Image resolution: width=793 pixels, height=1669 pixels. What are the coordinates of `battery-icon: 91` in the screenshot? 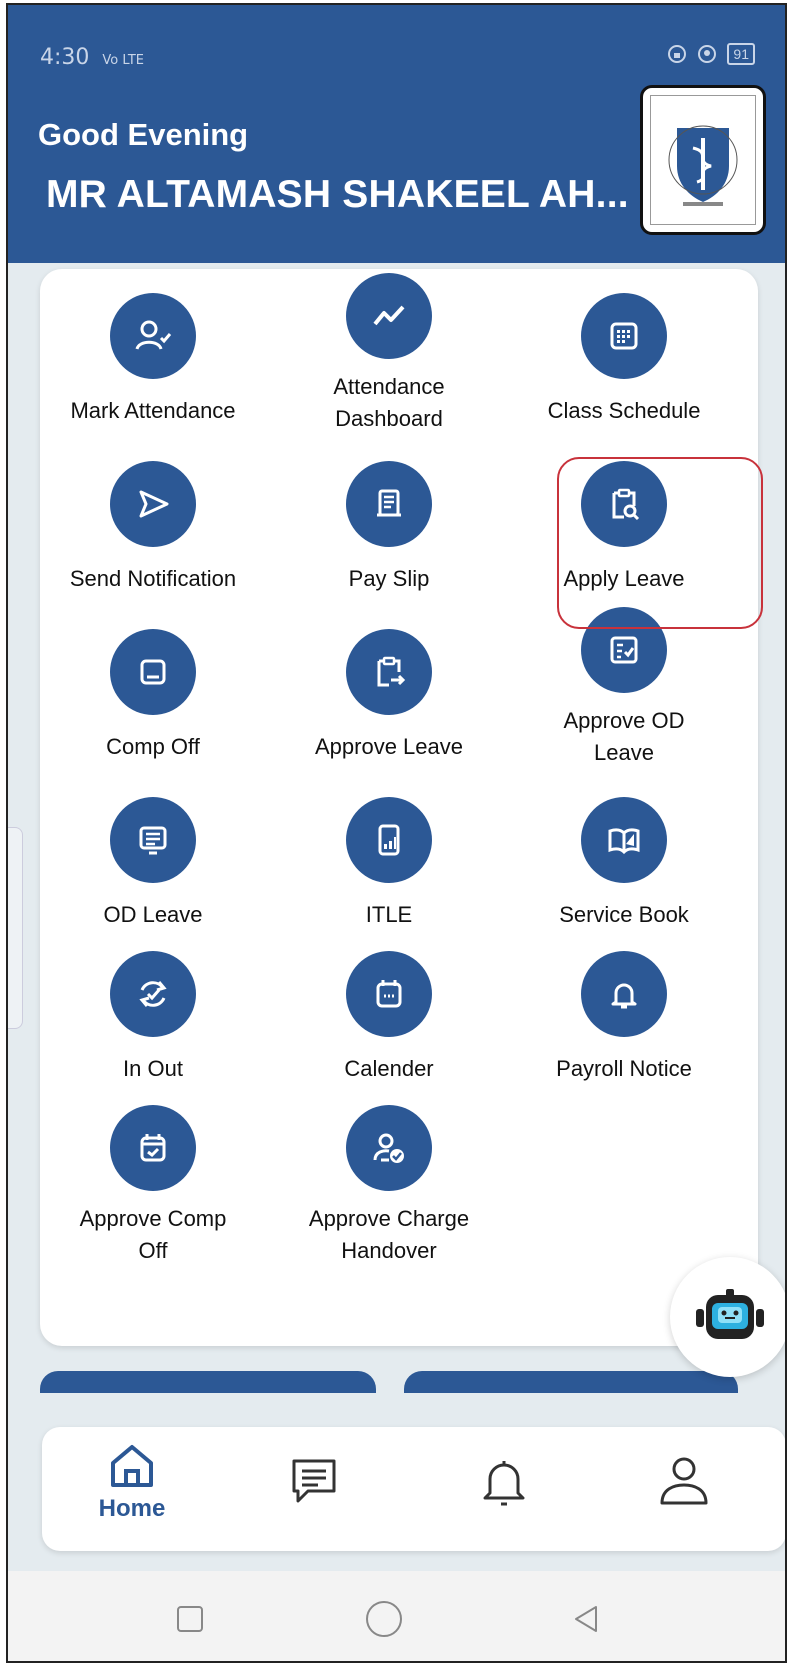 It's located at (741, 54).